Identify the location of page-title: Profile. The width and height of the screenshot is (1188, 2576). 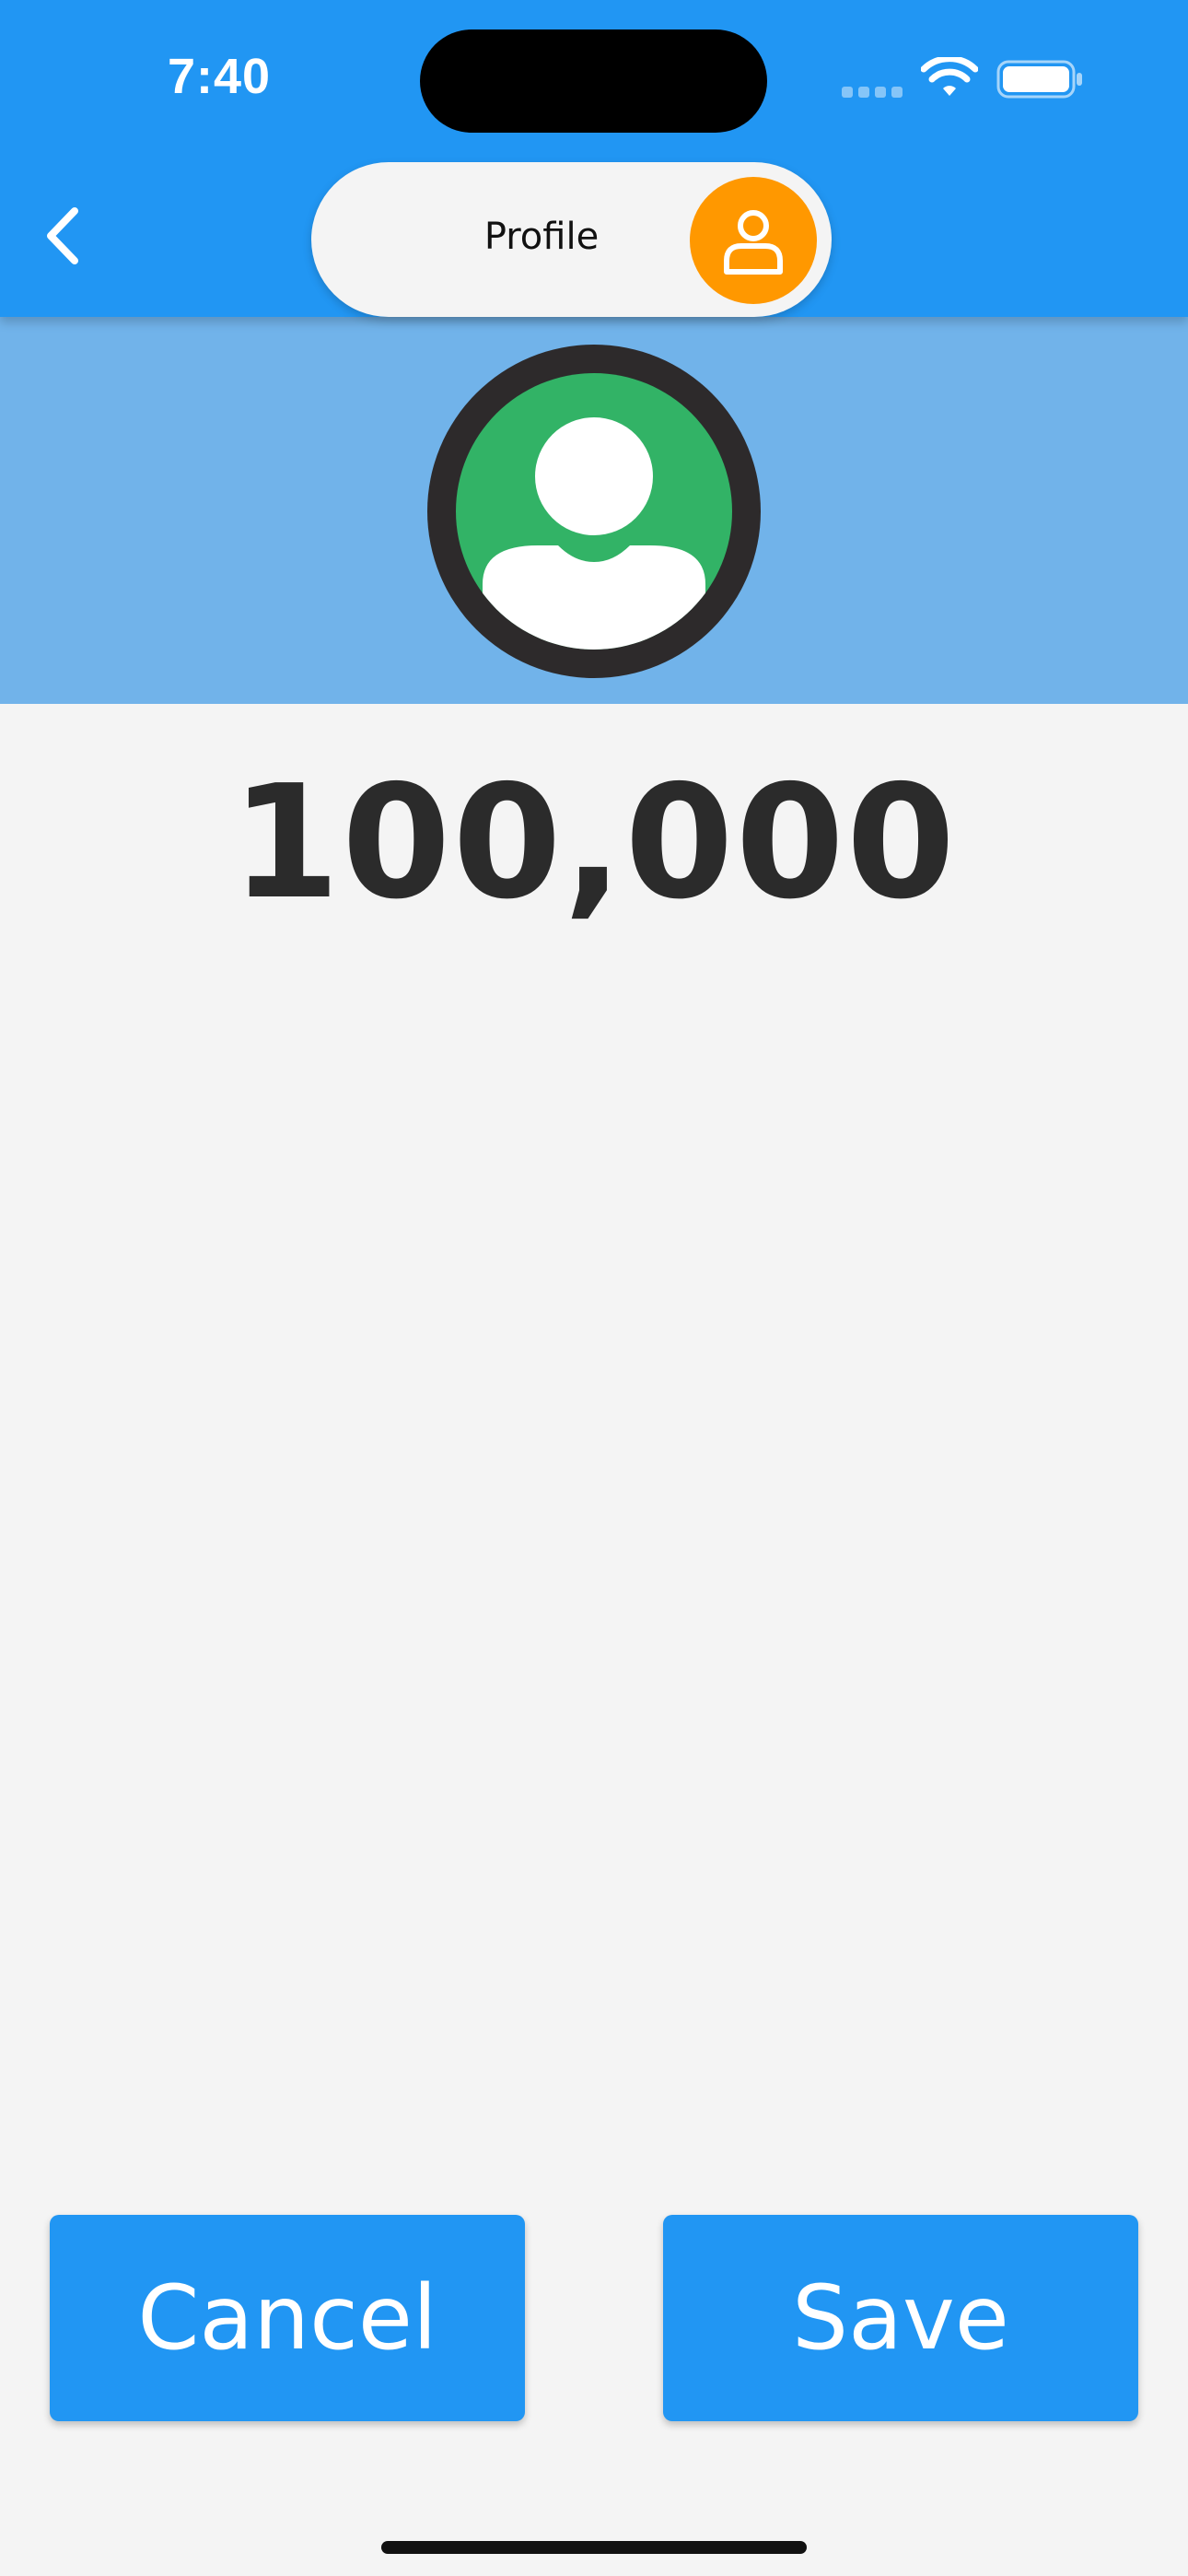
(541, 237).